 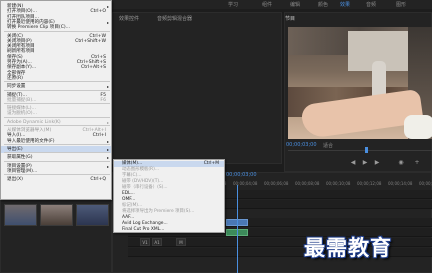 What do you see at coordinates (145, 242) in the screenshot?
I see `track-v1-toggle: V1` at bounding box center [145, 242].